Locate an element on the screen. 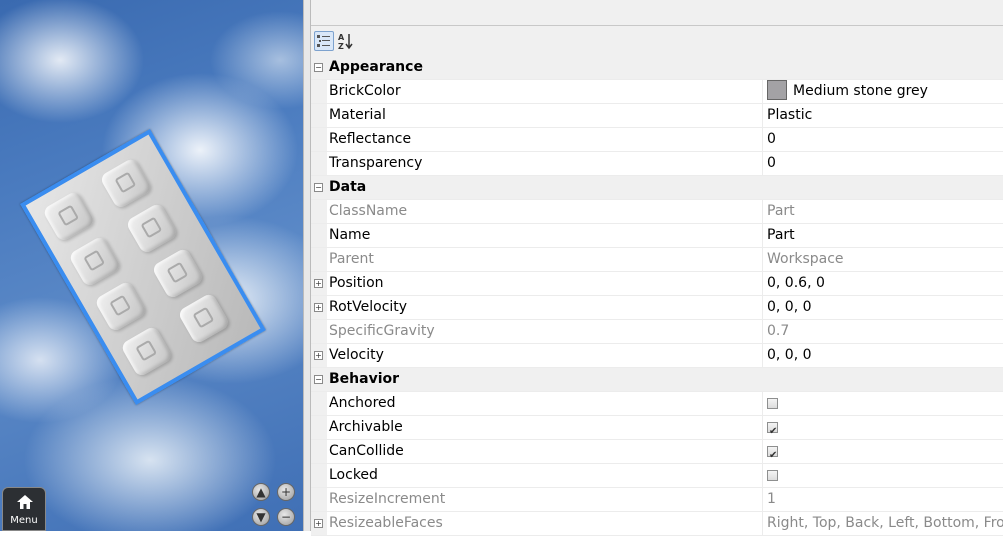  zoom-out-icon: − is located at coordinates (286, 517).